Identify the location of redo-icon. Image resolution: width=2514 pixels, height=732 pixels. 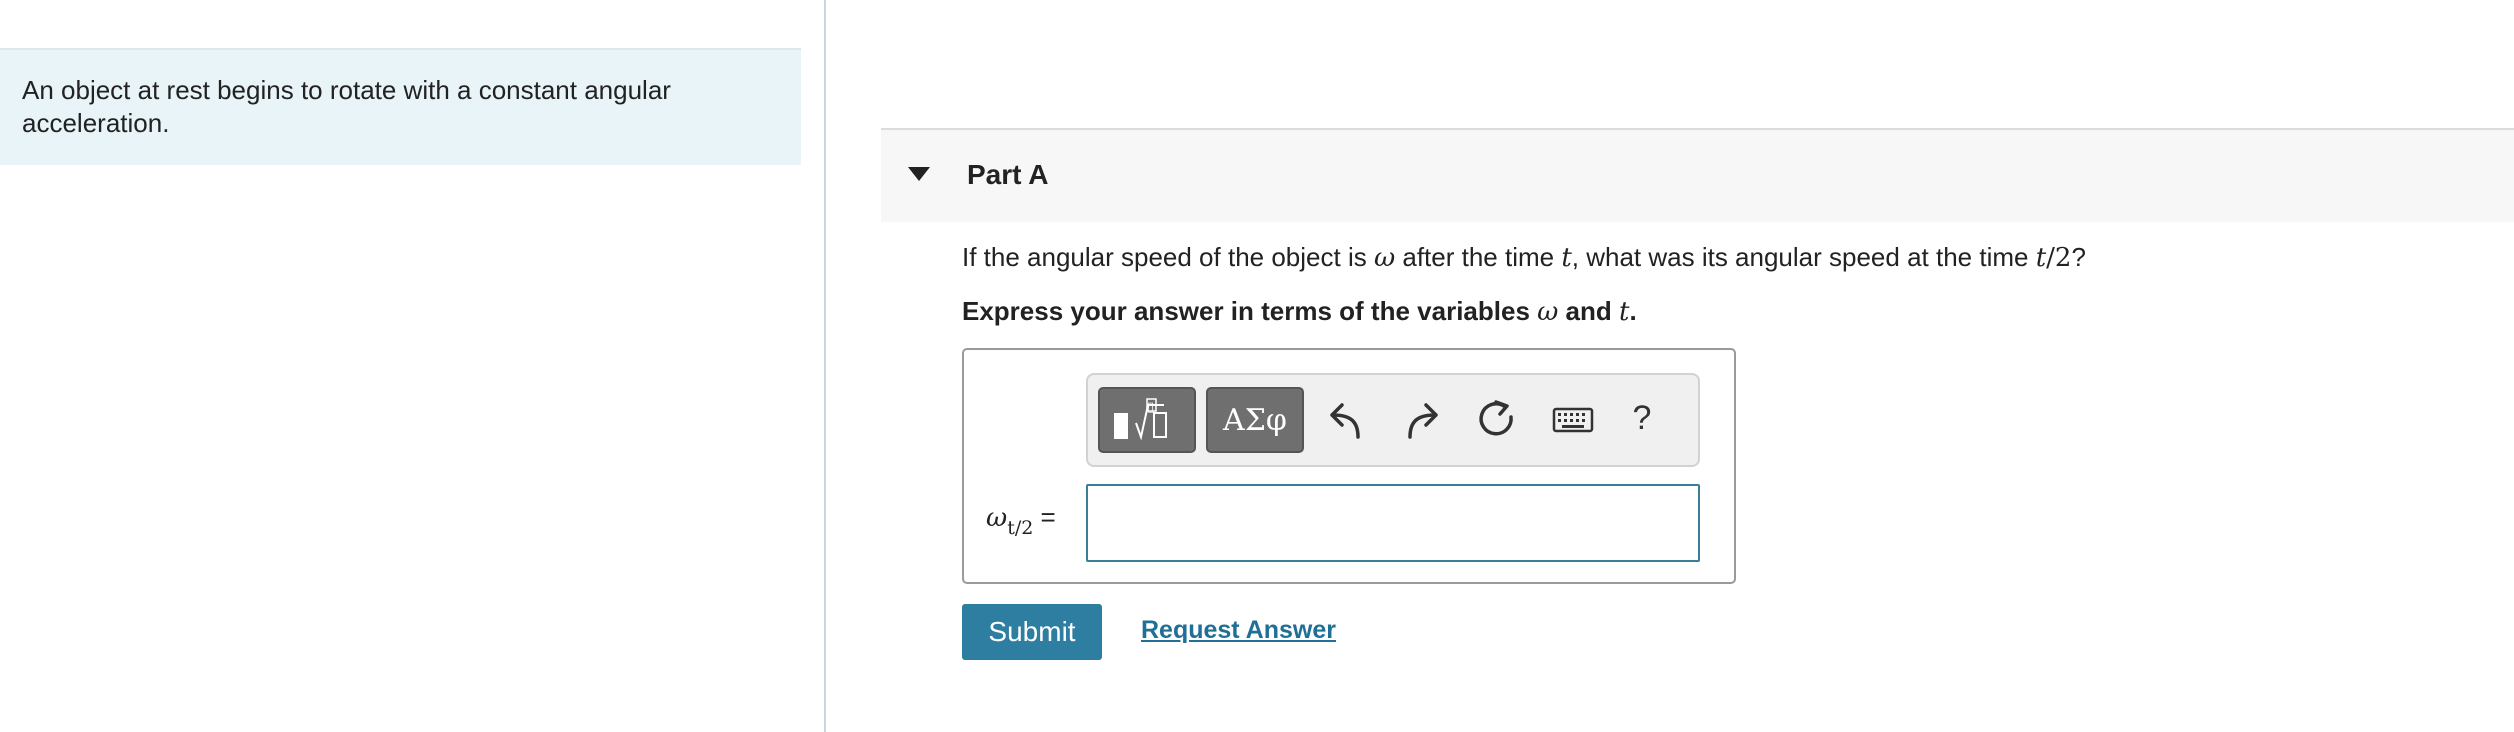
(1422, 419).